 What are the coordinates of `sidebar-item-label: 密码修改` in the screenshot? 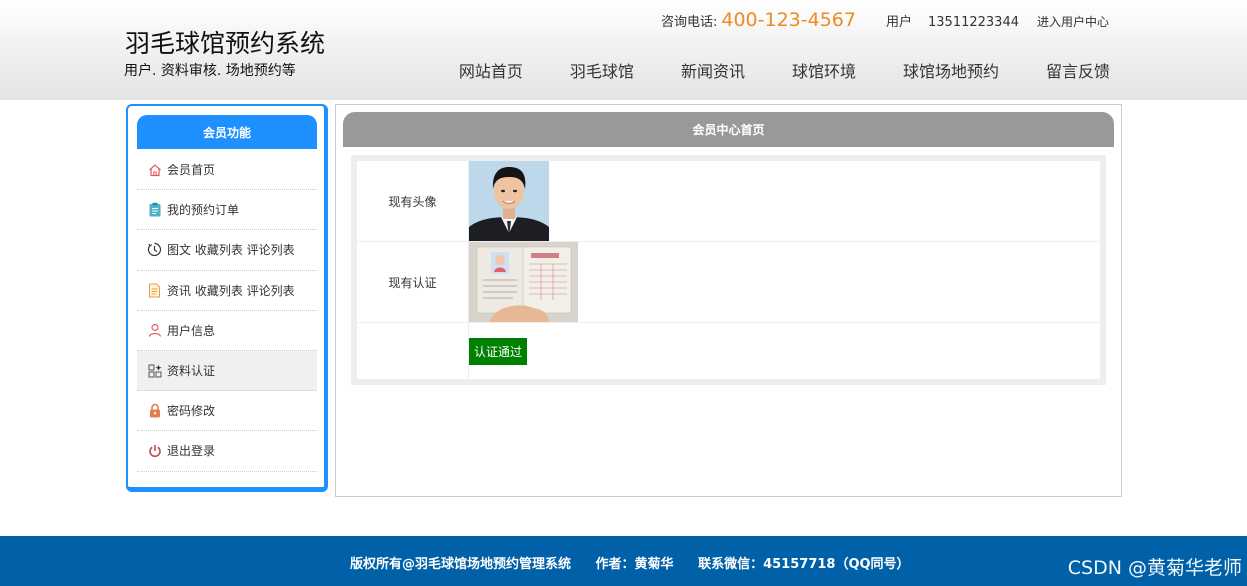 It's located at (191, 411).